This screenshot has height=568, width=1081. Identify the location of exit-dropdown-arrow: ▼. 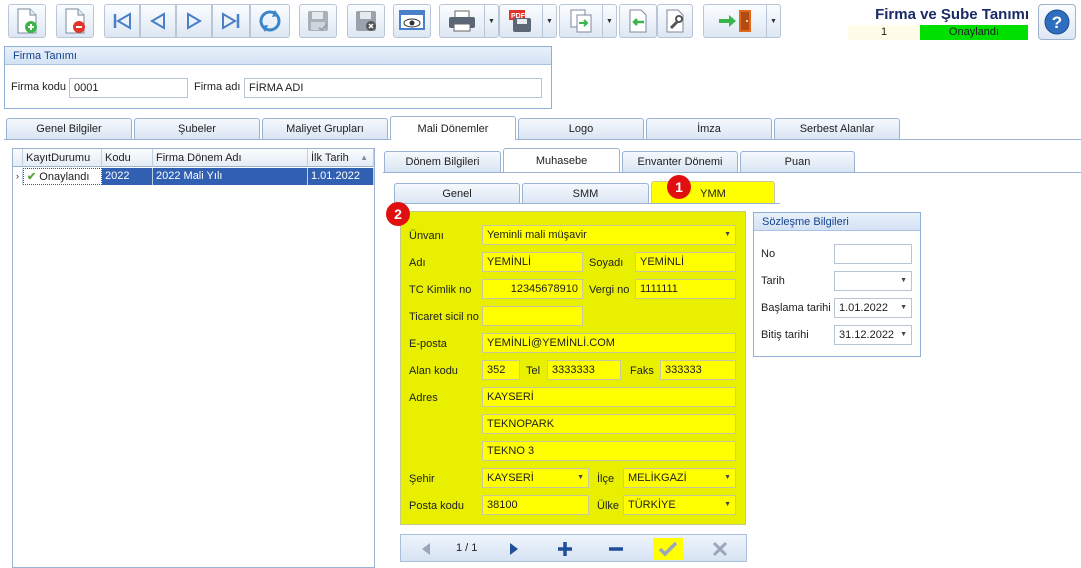
(774, 21).